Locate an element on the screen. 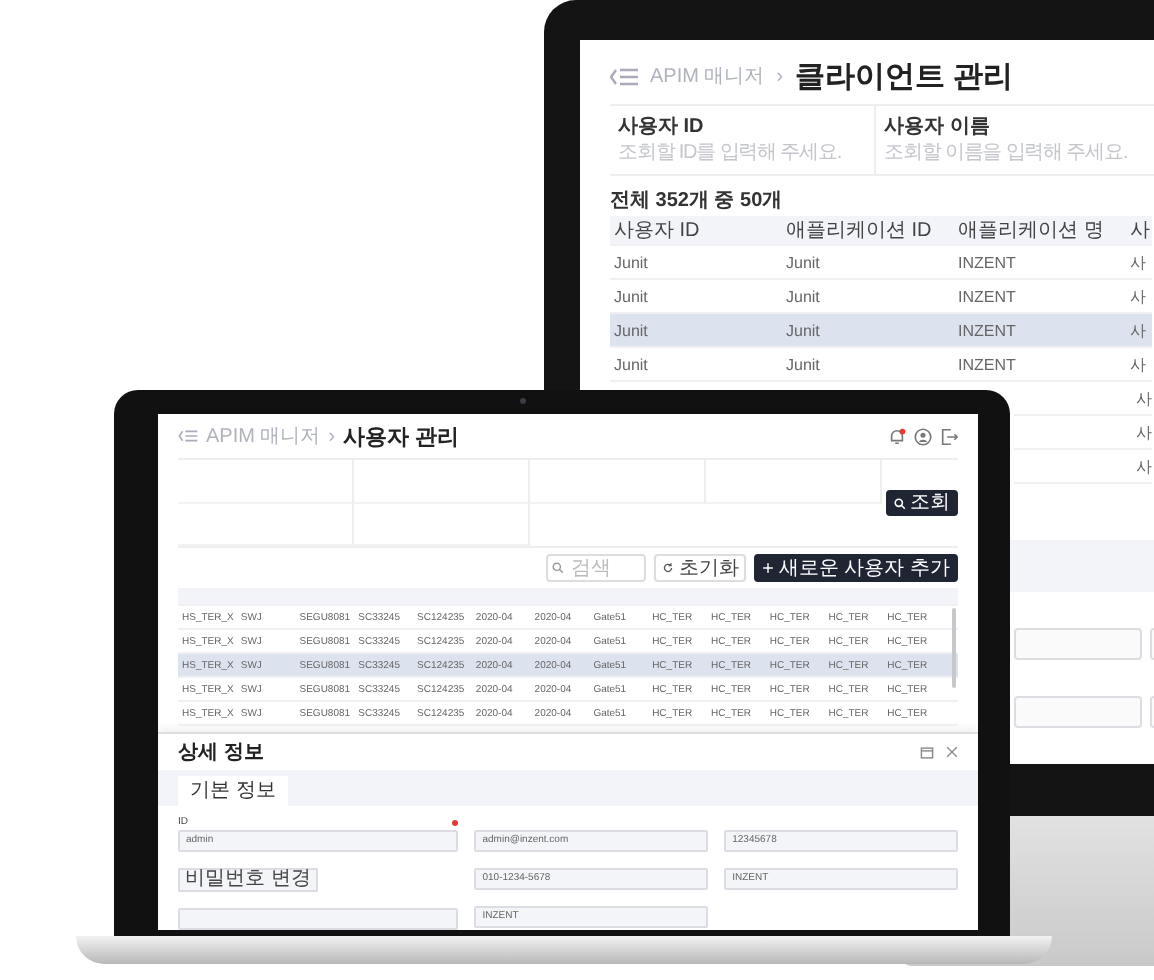 The width and height of the screenshot is (1154, 980). column-header: 애플리케이션 명 is located at coordinates (1031, 231).